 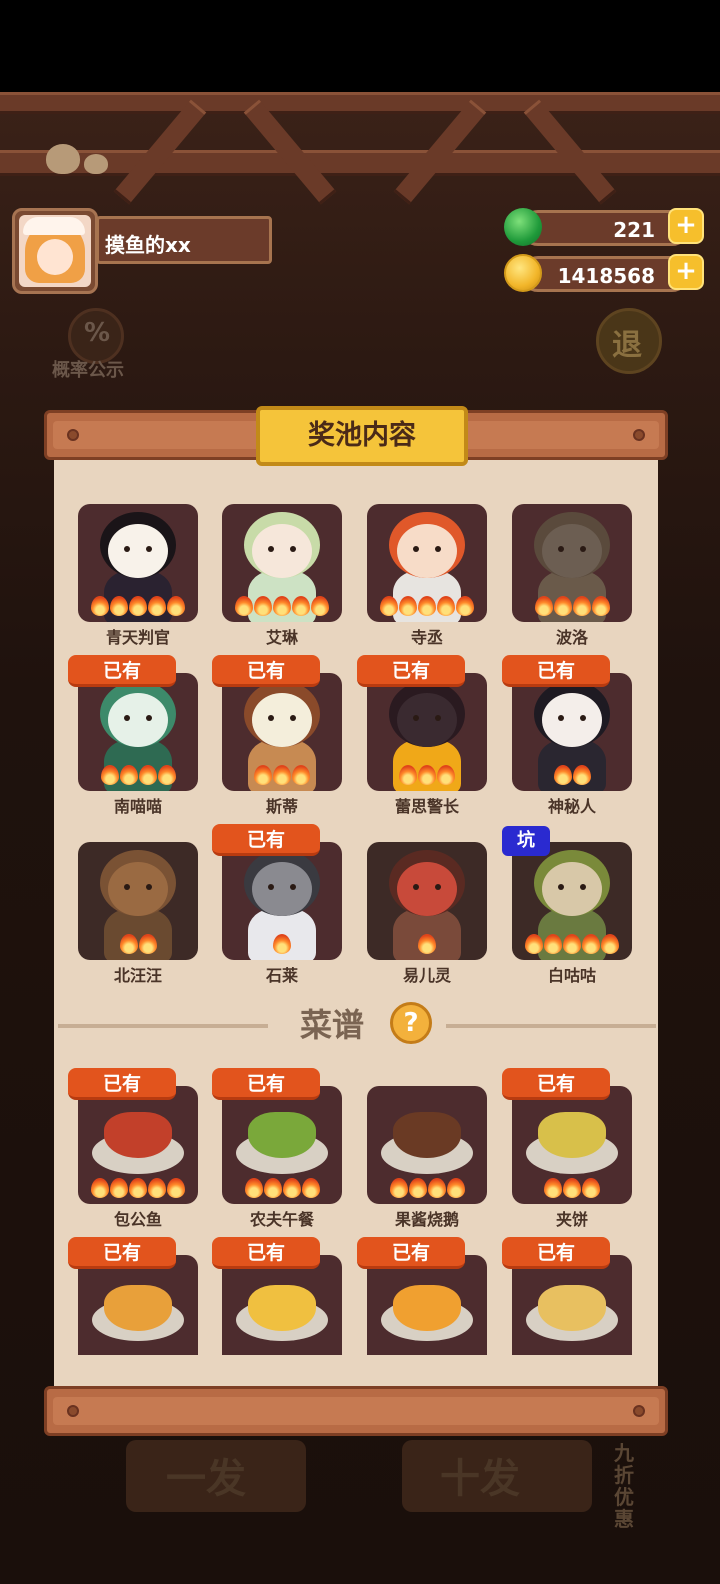 What do you see at coordinates (571, 1219) in the screenshot?
I see `recipe-name: 夹饼` at bounding box center [571, 1219].